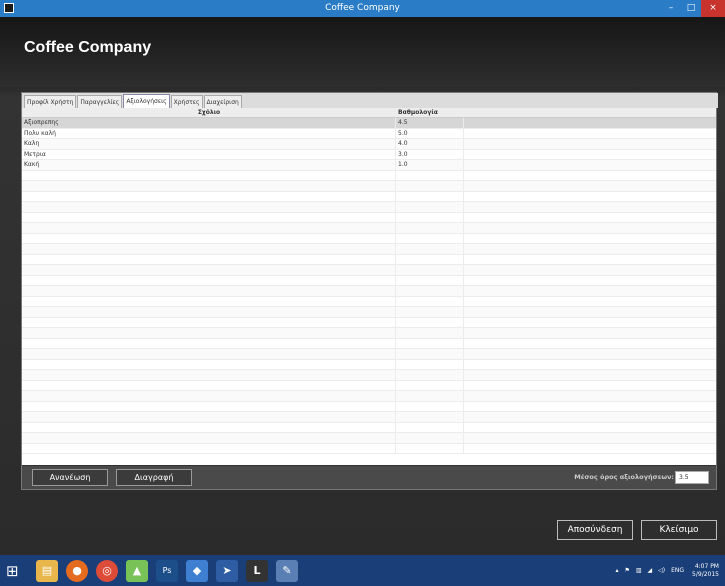 Image resolution: width=725 pixels, height=586 pixels. I want to click on tab-management: Διαχείριση, so click(222, 101).